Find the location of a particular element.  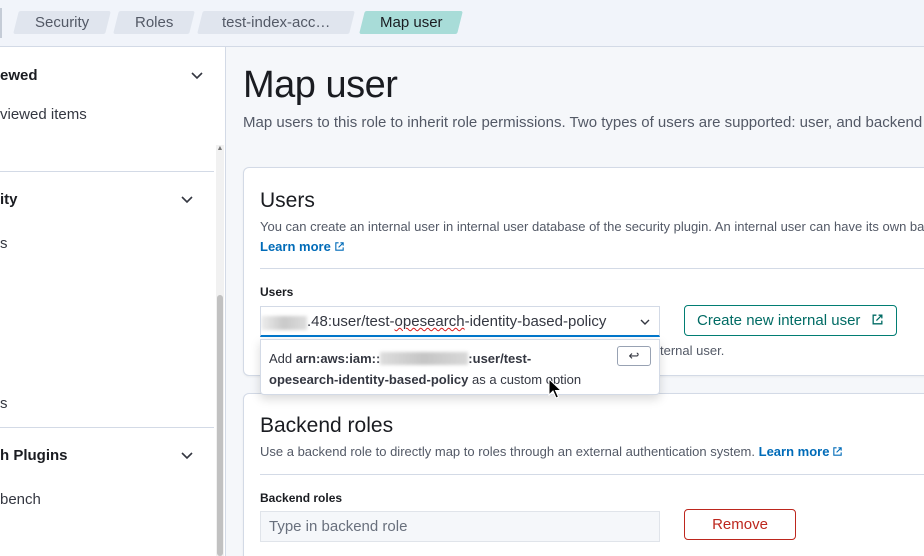

backend-divider is located at coordinates (592, 474).